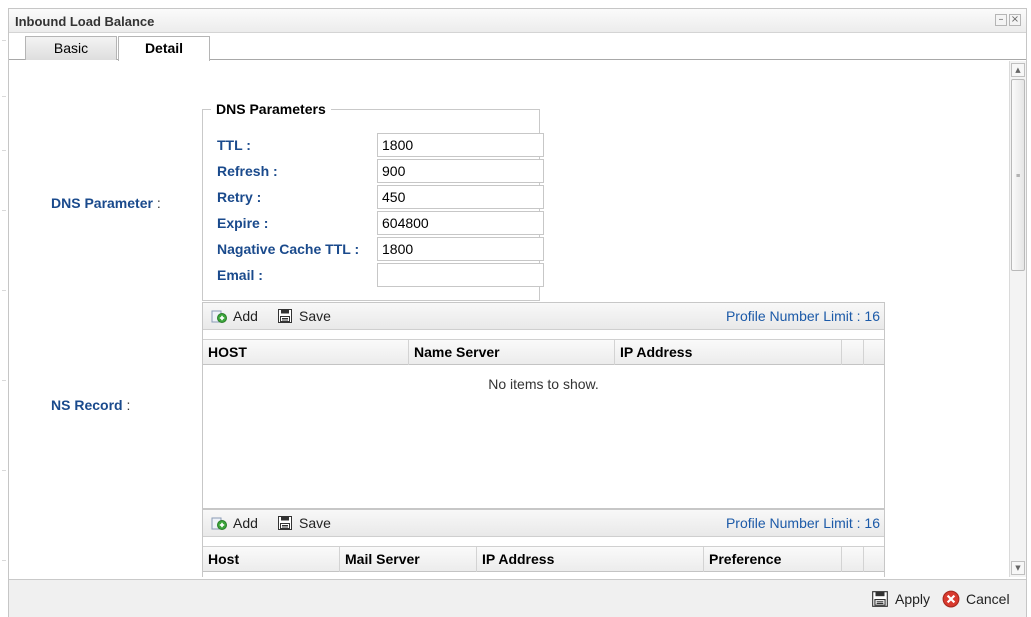 The height and width of the screenshot is (617, 1031). I want to click on cancel-button: Cancel, so click(976, 599).